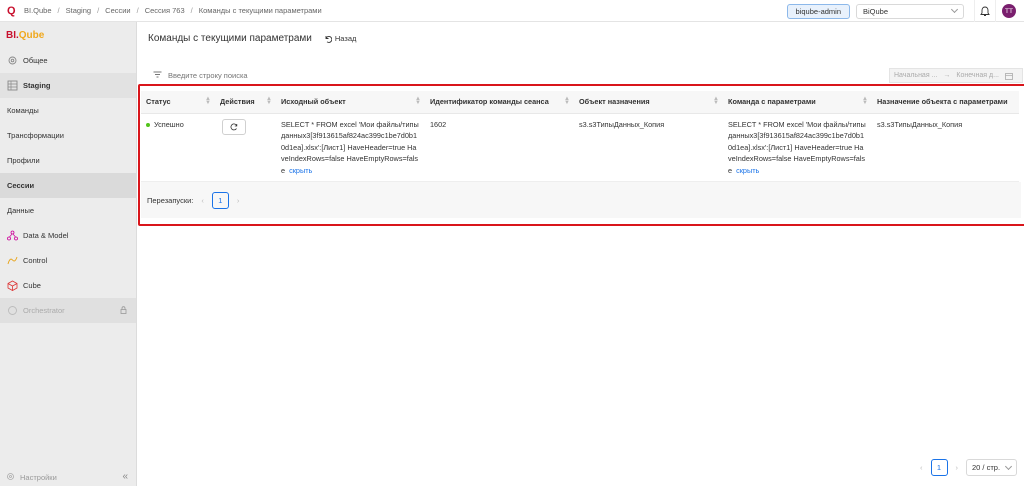  Describe the element at coordinates (499, 147) in the screenshot. I see `session-cmd-id-cell: 1602` at that location.